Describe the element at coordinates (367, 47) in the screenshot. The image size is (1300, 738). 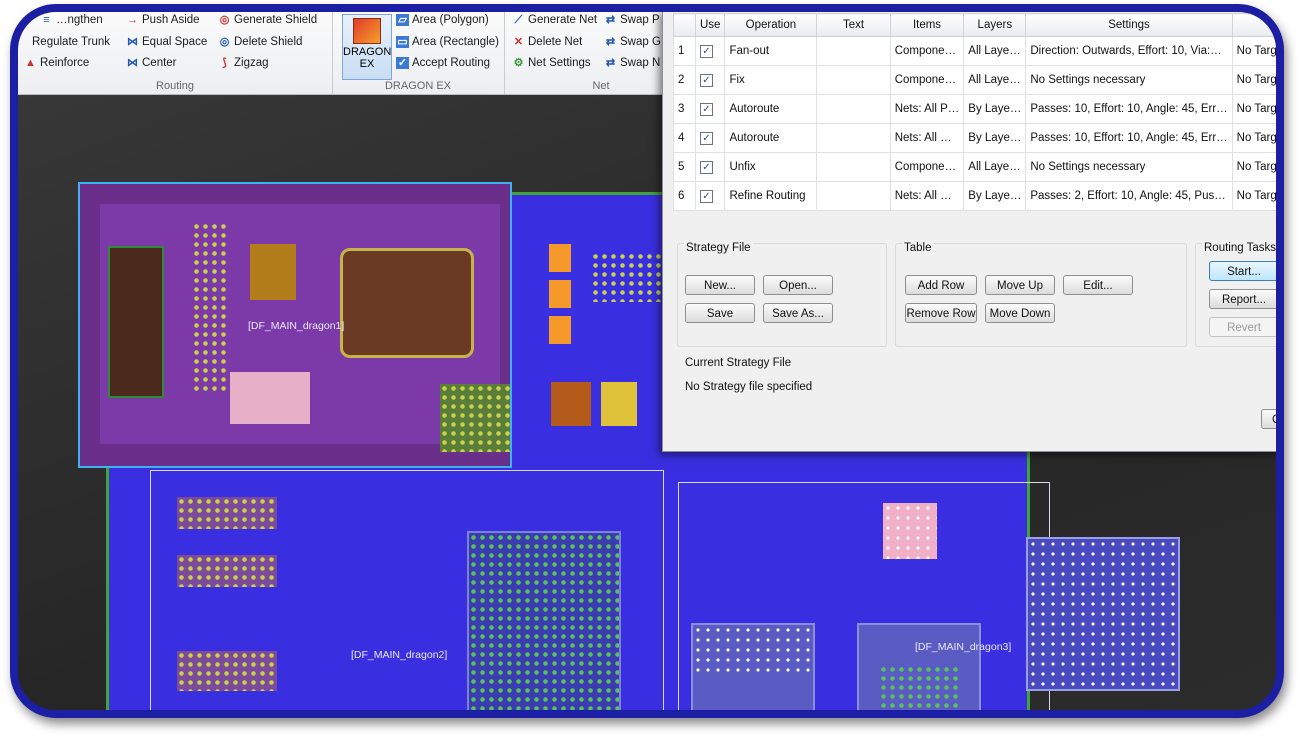
I see `dragon-ex-button: DRAGON EX` at that location.